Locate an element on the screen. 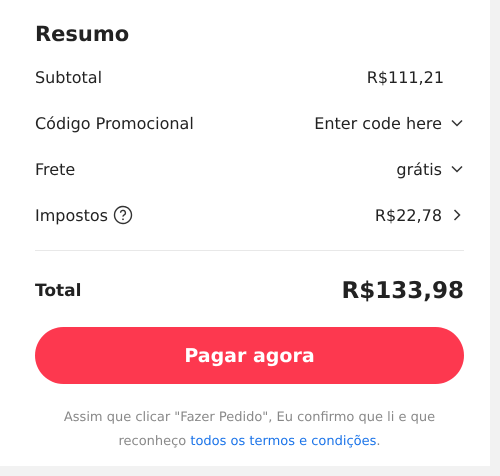 Image resolution: width=500 pixels, height=476 pixels. terms-text: Assim que clicar "Fazer Pedido", Eu confirmo que li e que reconheço todos os termos e condições. is located at coordinates (249, 430).